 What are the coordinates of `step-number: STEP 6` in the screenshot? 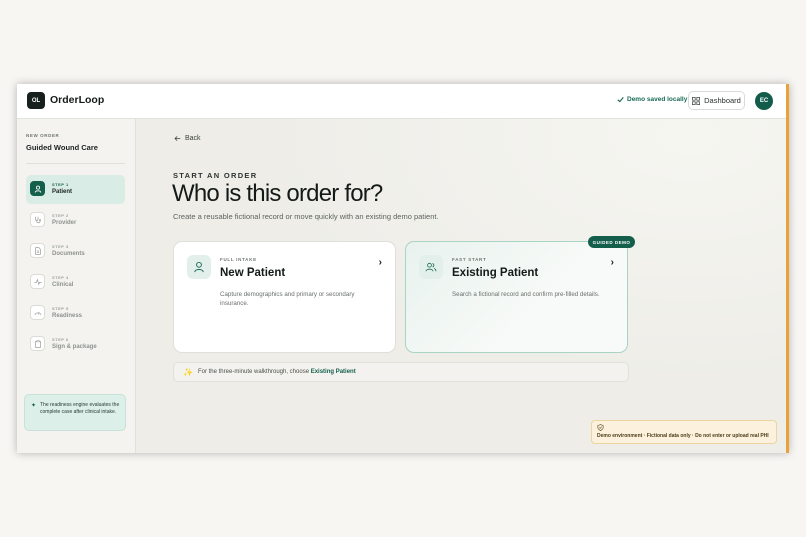 It's located at (60, 339).